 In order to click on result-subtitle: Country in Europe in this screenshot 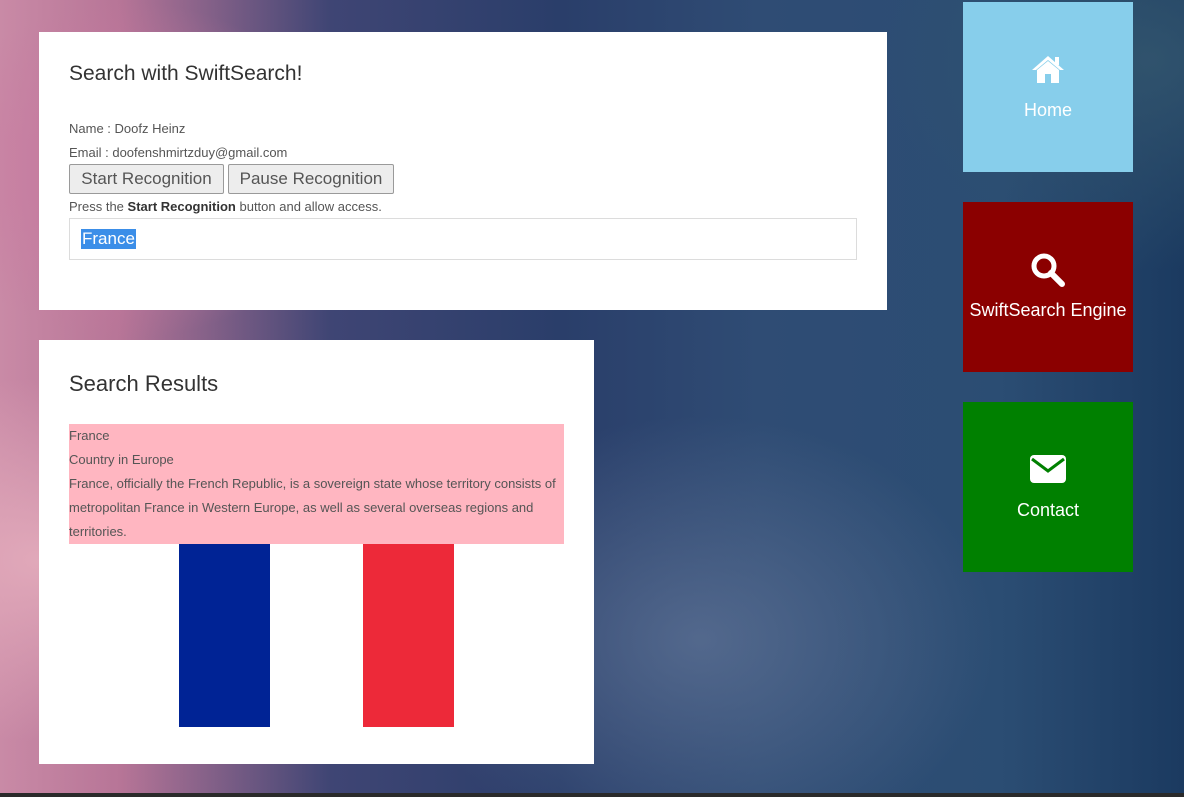, I will do `click(121, 459)`.